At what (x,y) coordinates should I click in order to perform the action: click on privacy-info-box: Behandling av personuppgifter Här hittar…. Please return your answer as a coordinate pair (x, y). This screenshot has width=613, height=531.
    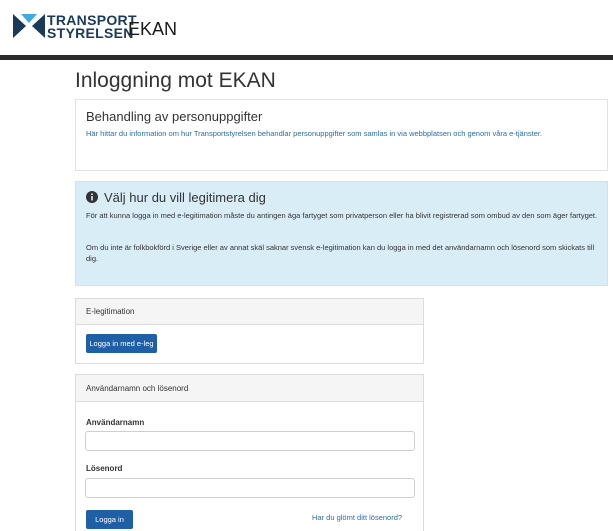
    Looking at the image, I should click on (341, 135).